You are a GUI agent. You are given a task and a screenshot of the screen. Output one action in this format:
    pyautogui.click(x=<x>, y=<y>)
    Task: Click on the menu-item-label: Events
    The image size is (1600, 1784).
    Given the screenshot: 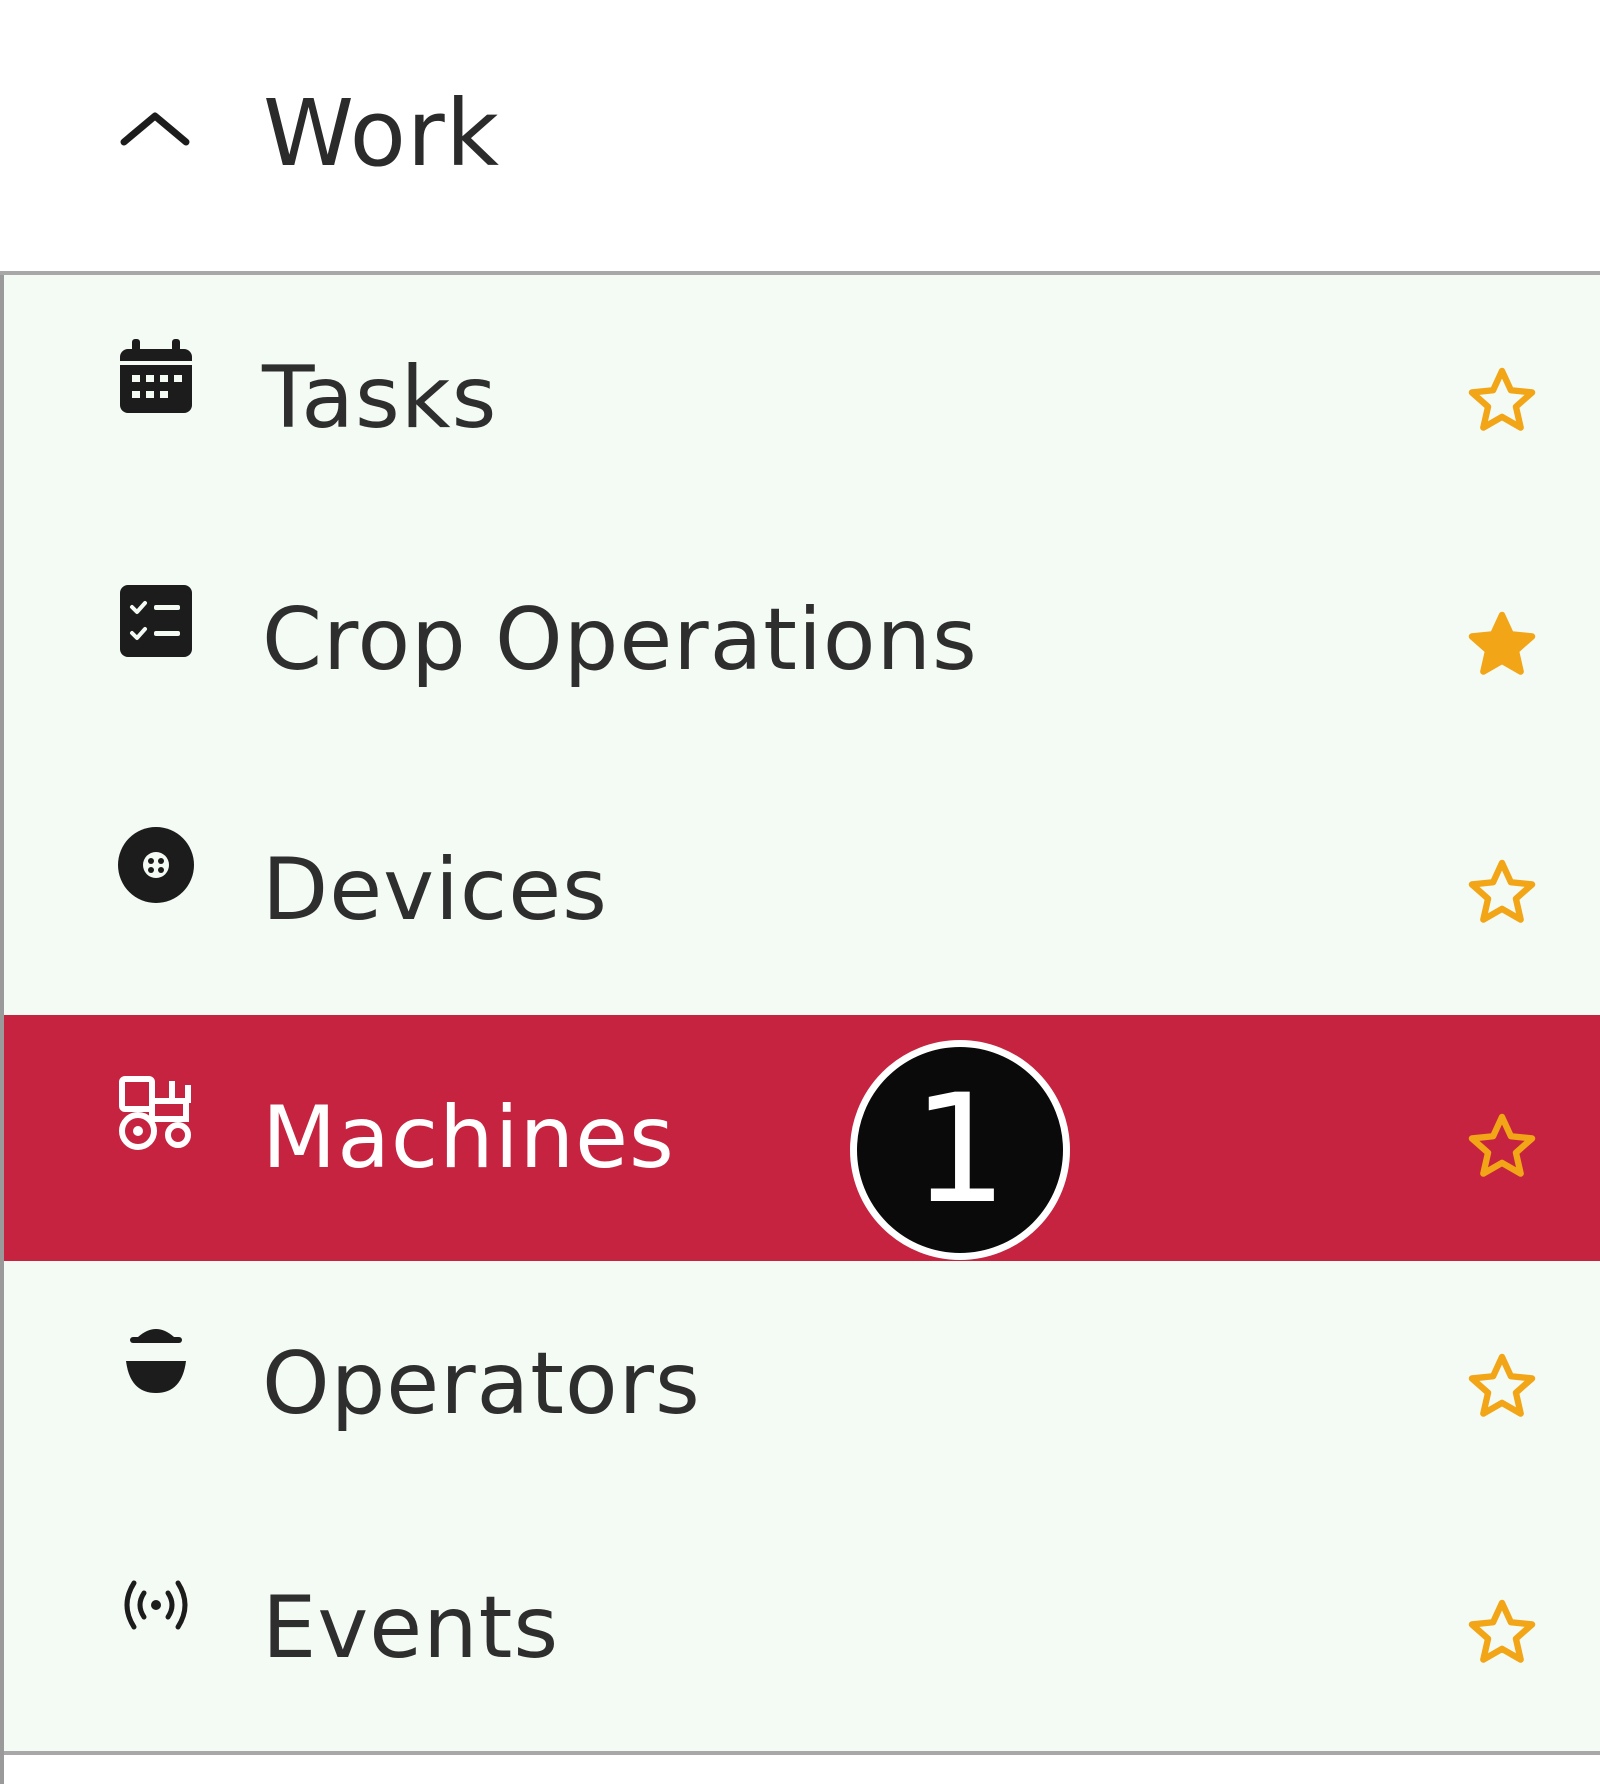 What is the action you would take?
    pyautogui.click(x=411, y=1628)
    